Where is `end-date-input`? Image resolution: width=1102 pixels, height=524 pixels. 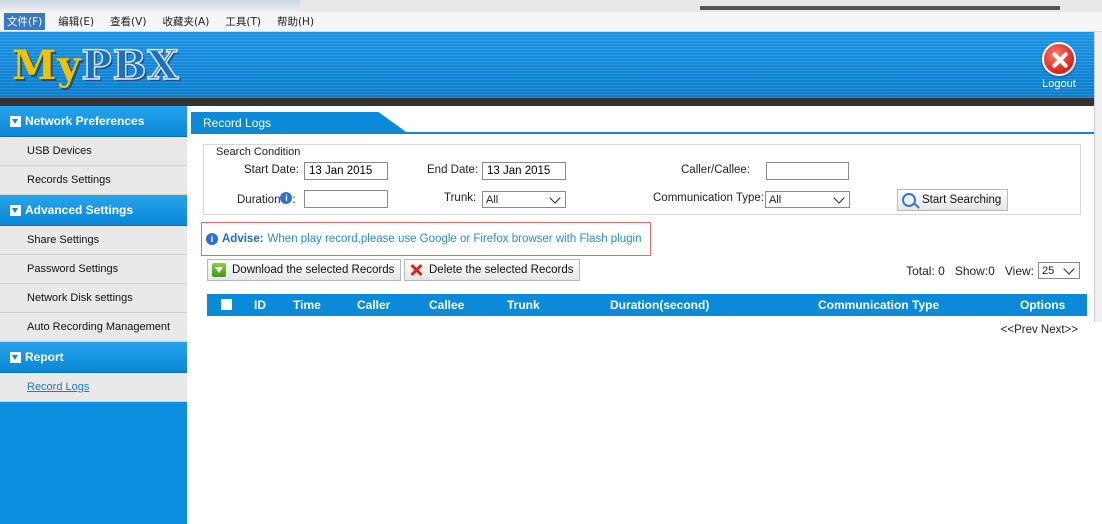 end-date-input is located at coordinates (524, 171).